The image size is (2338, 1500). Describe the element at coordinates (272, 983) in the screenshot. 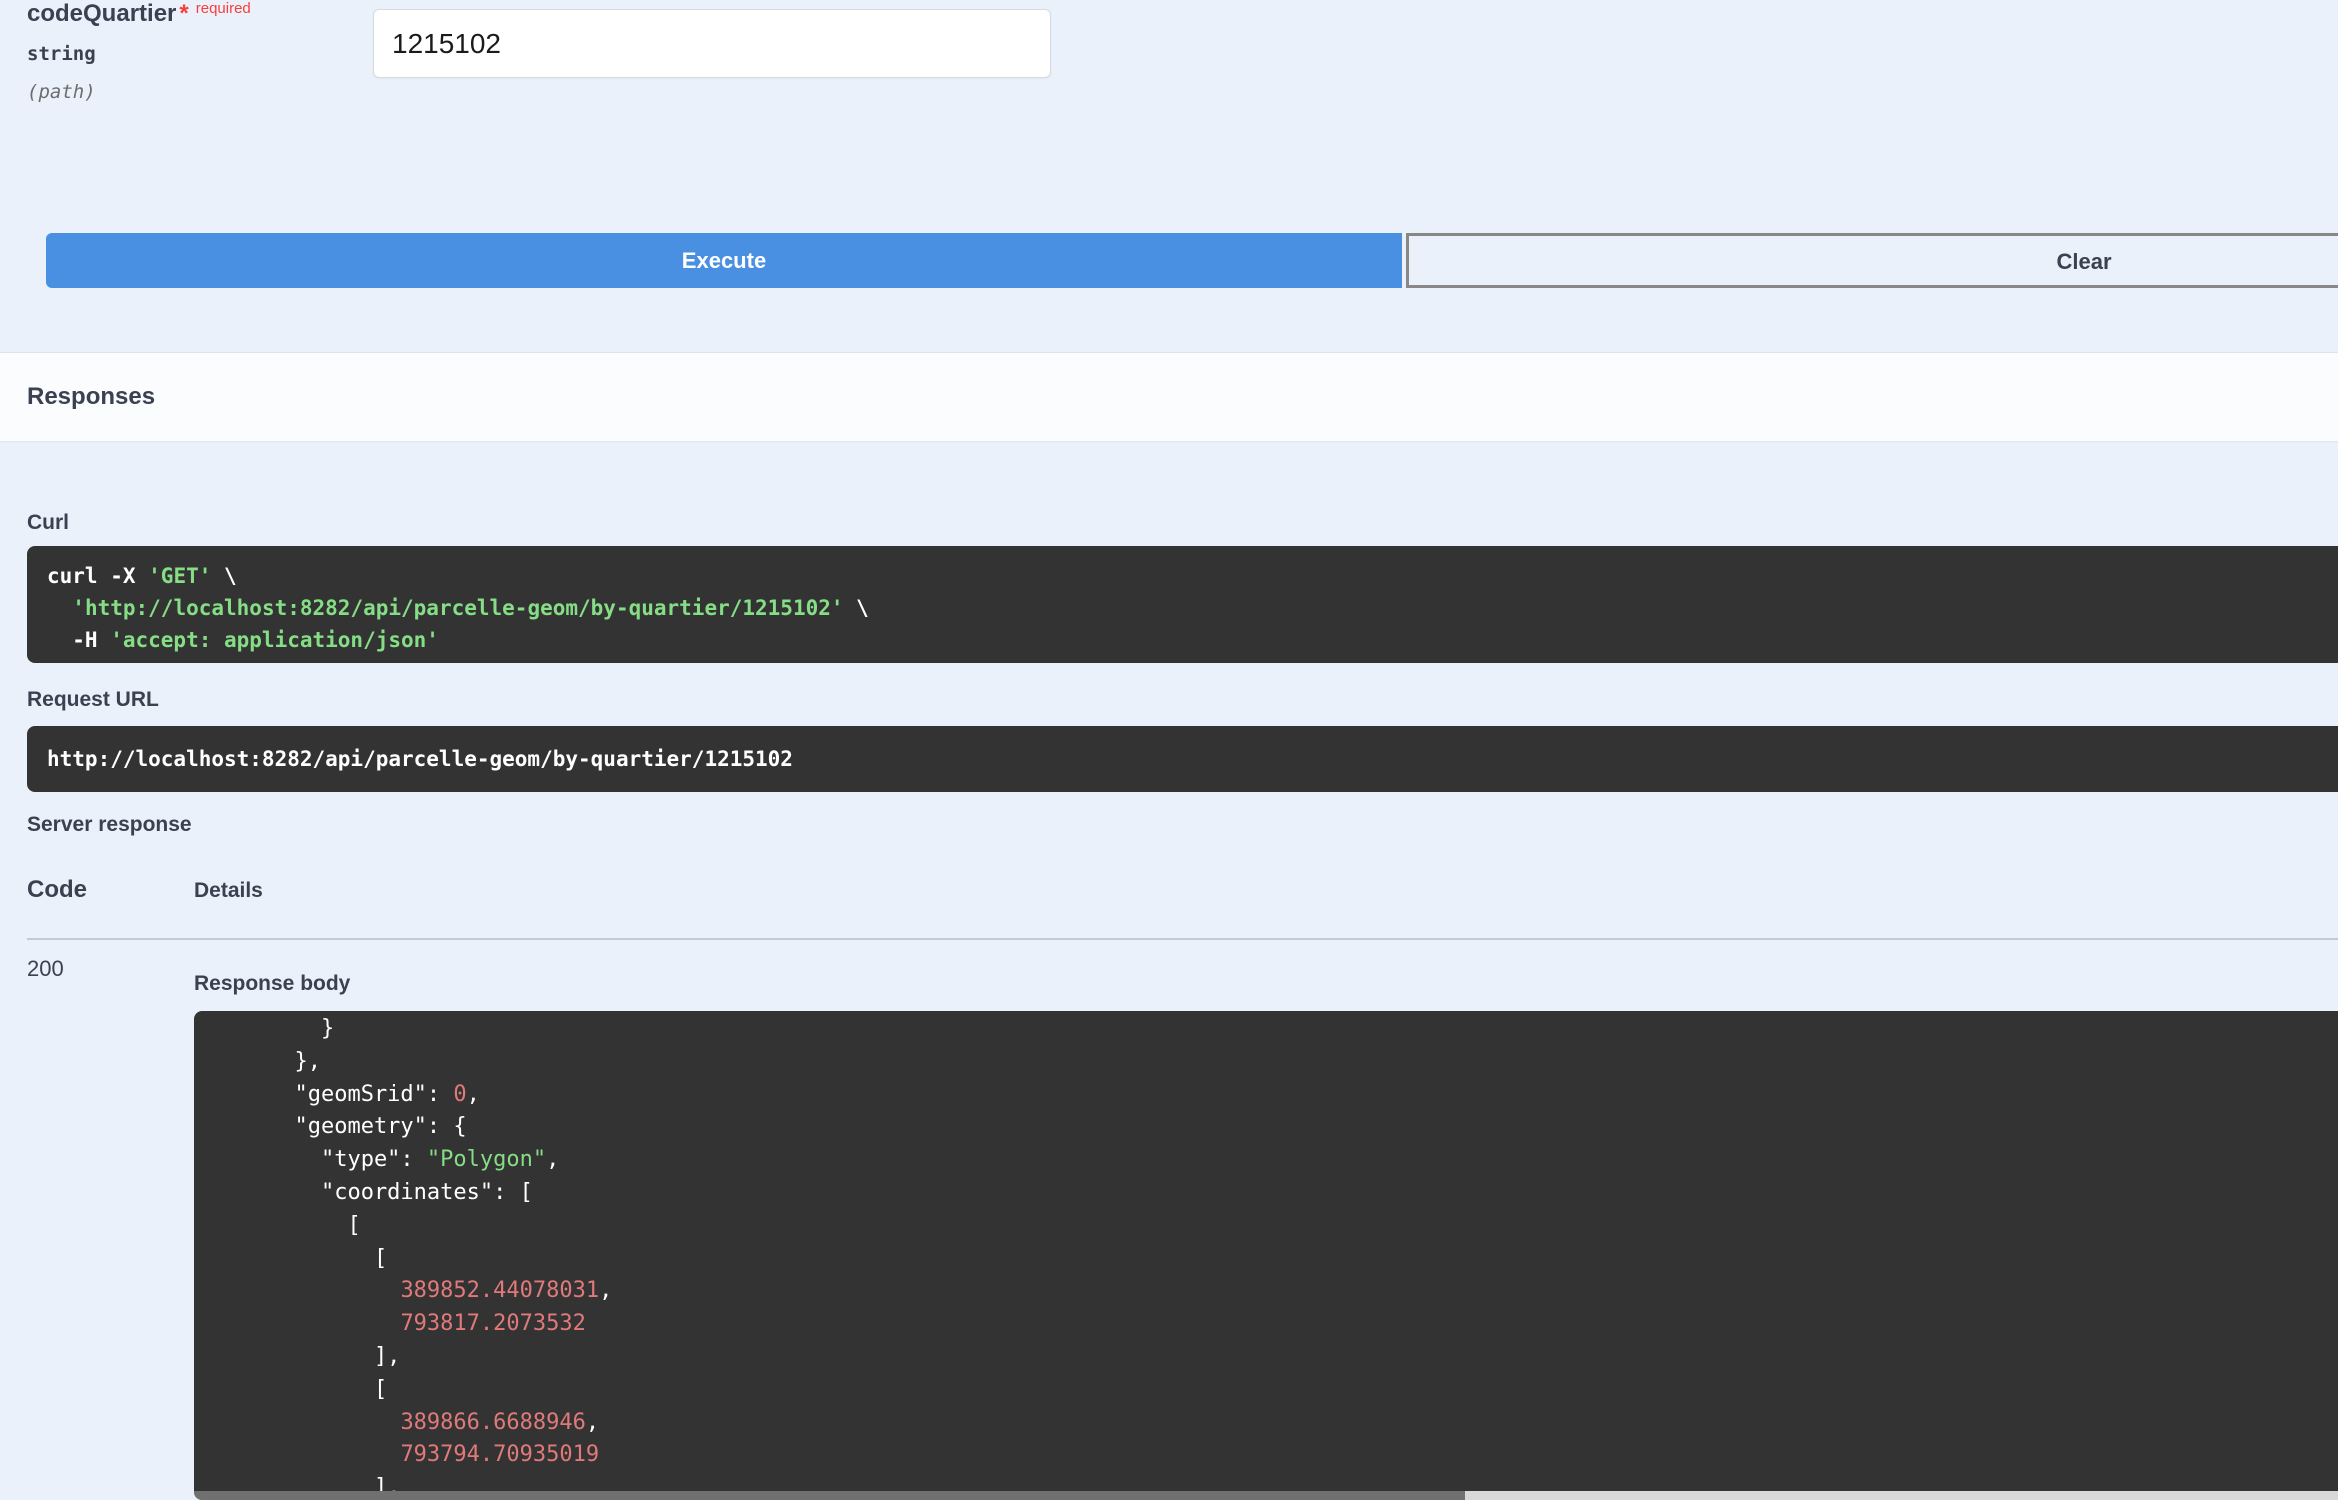

I see `response-body-label: Response body` at that location.